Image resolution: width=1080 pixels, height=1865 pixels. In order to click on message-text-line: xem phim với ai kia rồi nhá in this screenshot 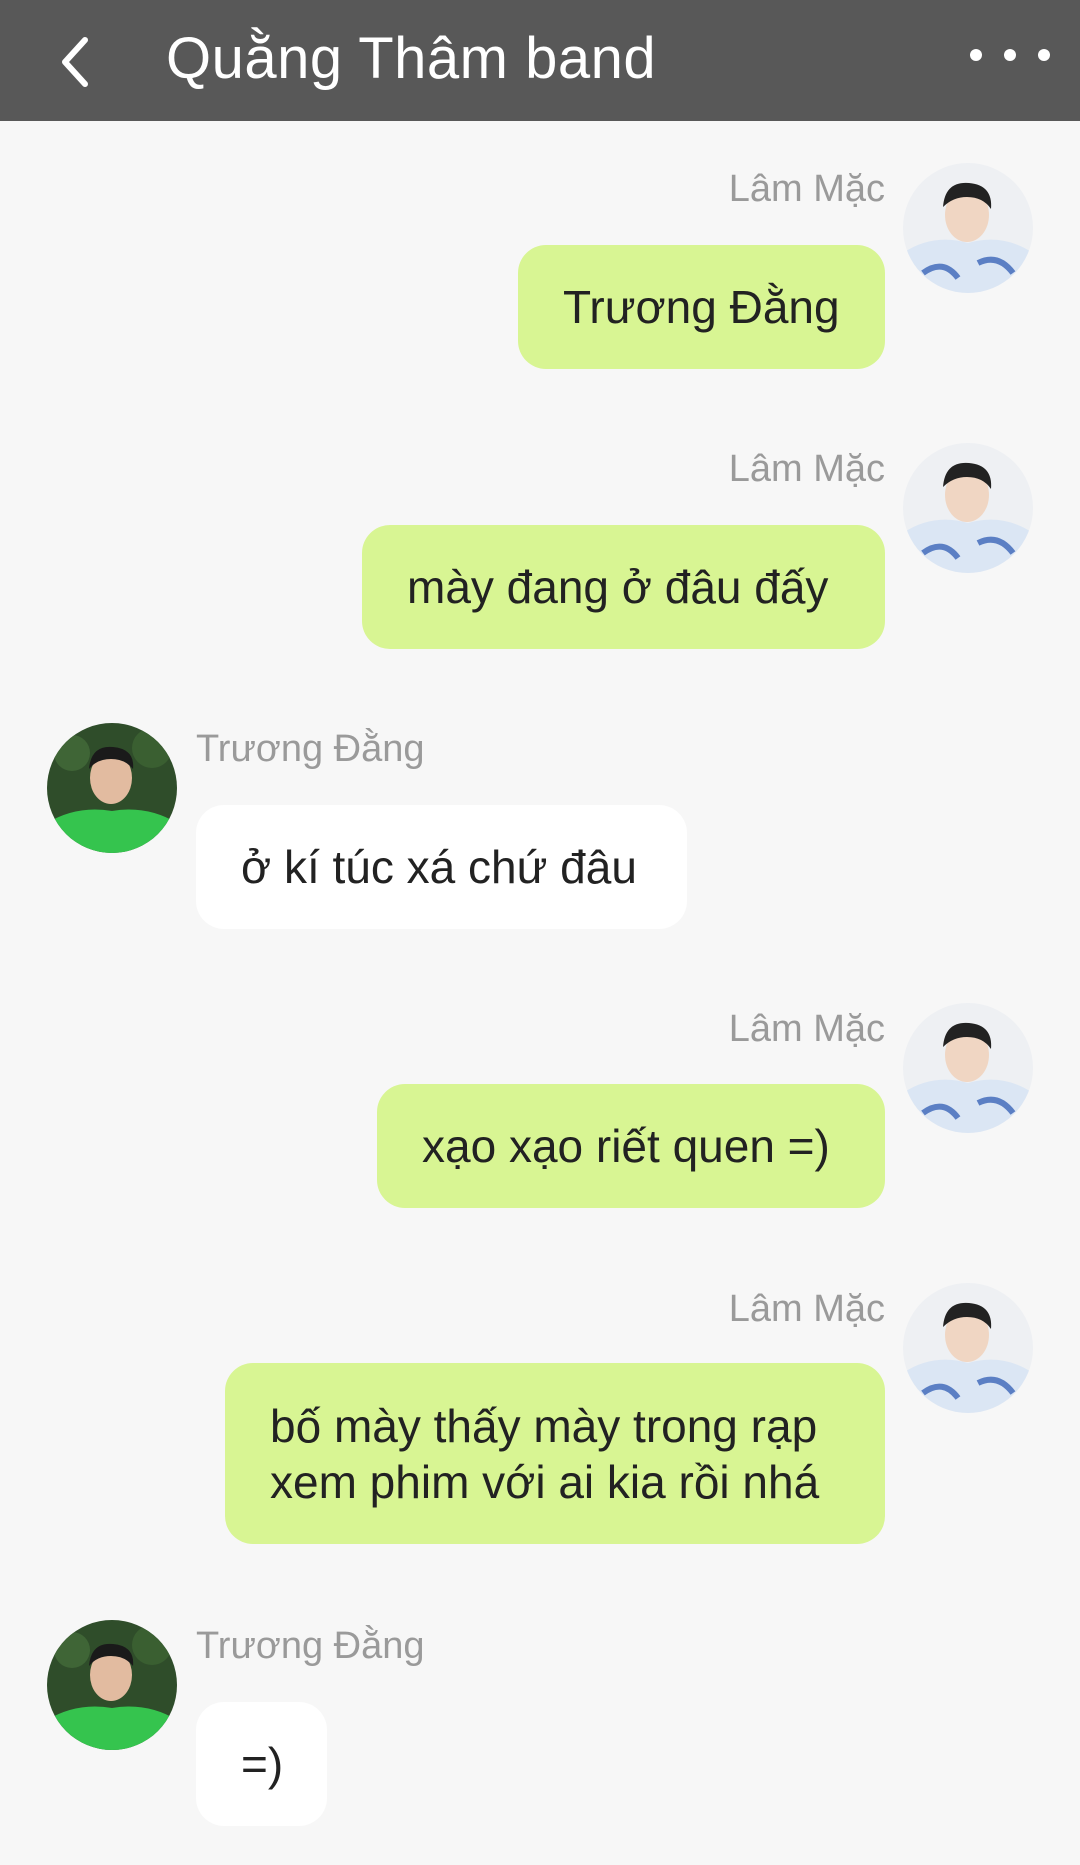, I will do `click(545, 1481)`.